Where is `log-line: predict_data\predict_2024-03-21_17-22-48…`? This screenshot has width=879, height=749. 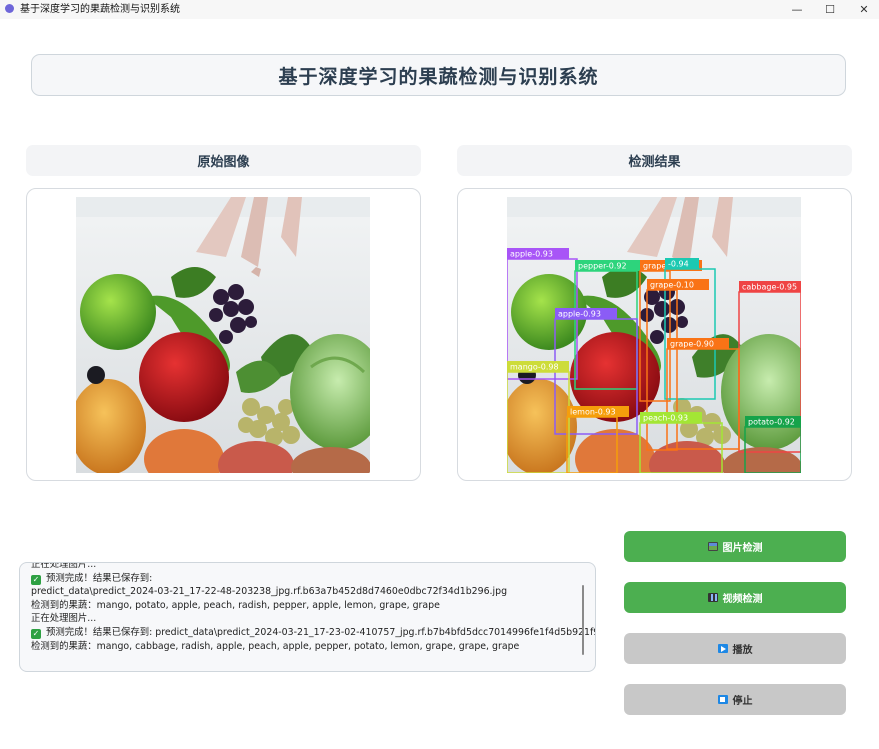 log-line: predict_data\predict_2024-03-21_17-22-48… is located at coordinates (269, 592).